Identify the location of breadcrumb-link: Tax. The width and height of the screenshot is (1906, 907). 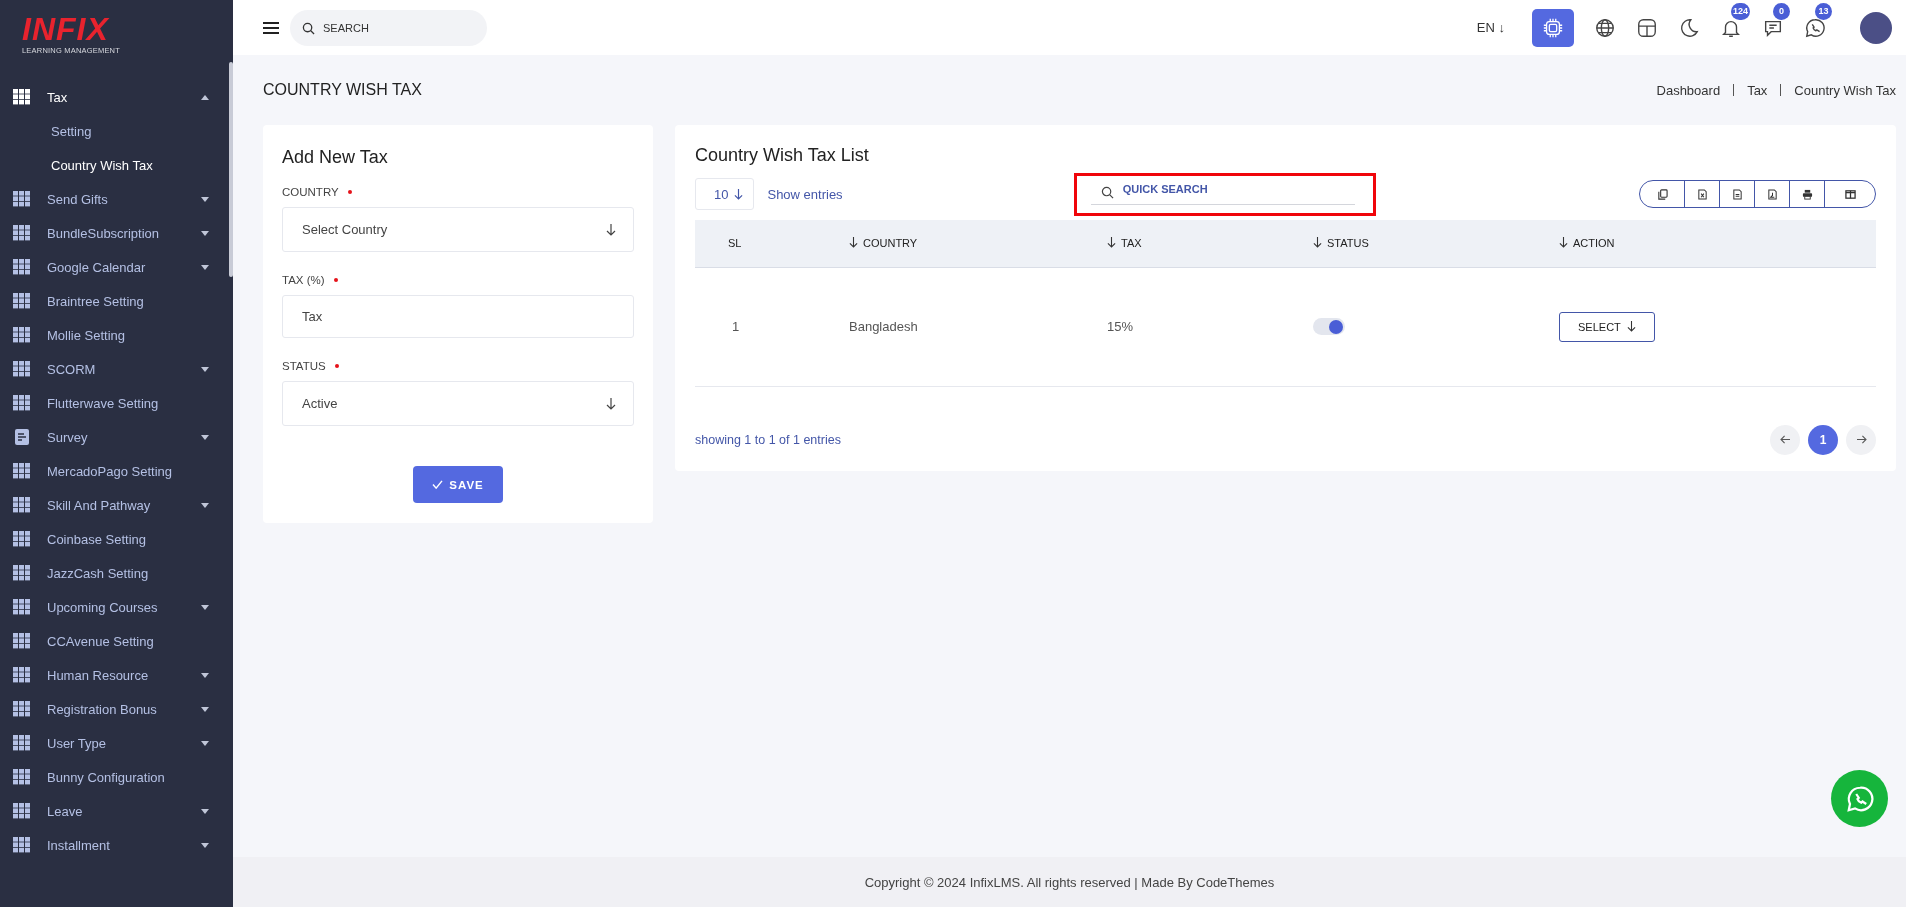
(1757, 90).